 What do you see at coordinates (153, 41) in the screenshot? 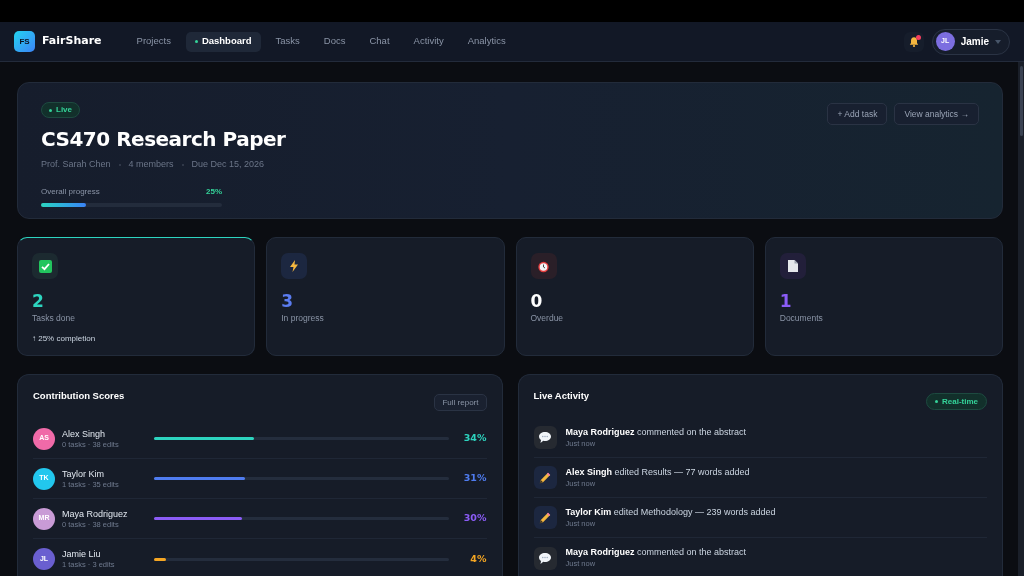
I see `nav-tab: Projects` at bounding box center [153, 41].